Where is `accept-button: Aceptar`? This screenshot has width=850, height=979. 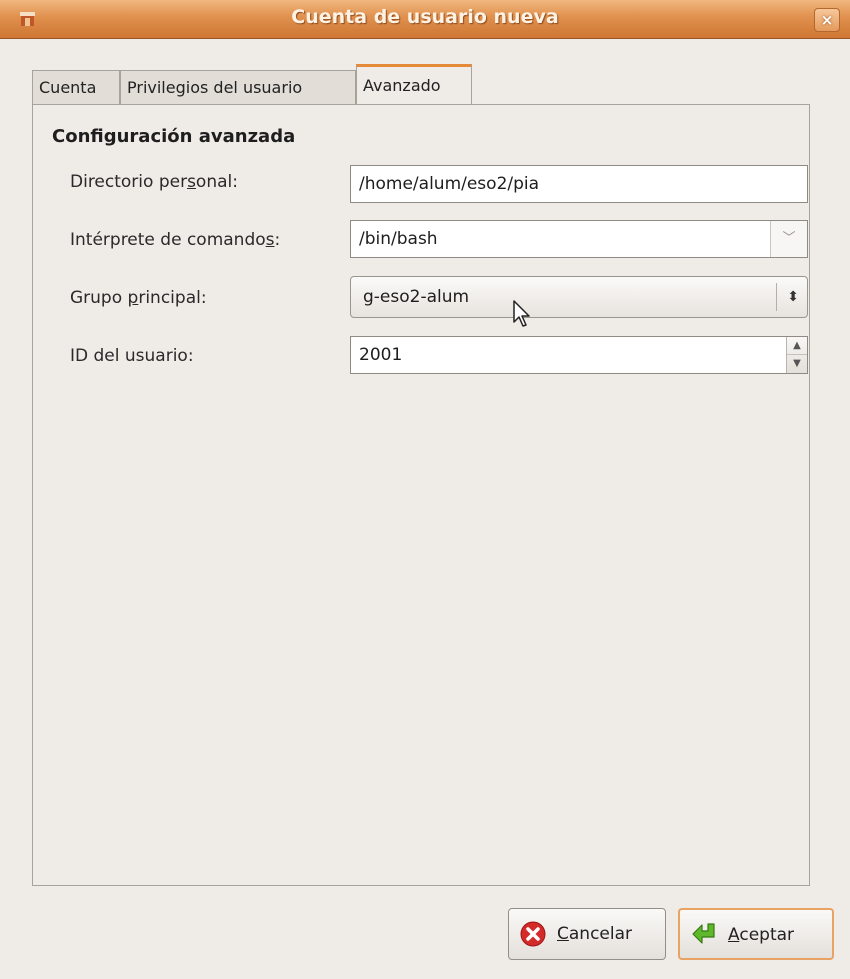
accept-button: Aceptar is located at coordinates (756, 934).